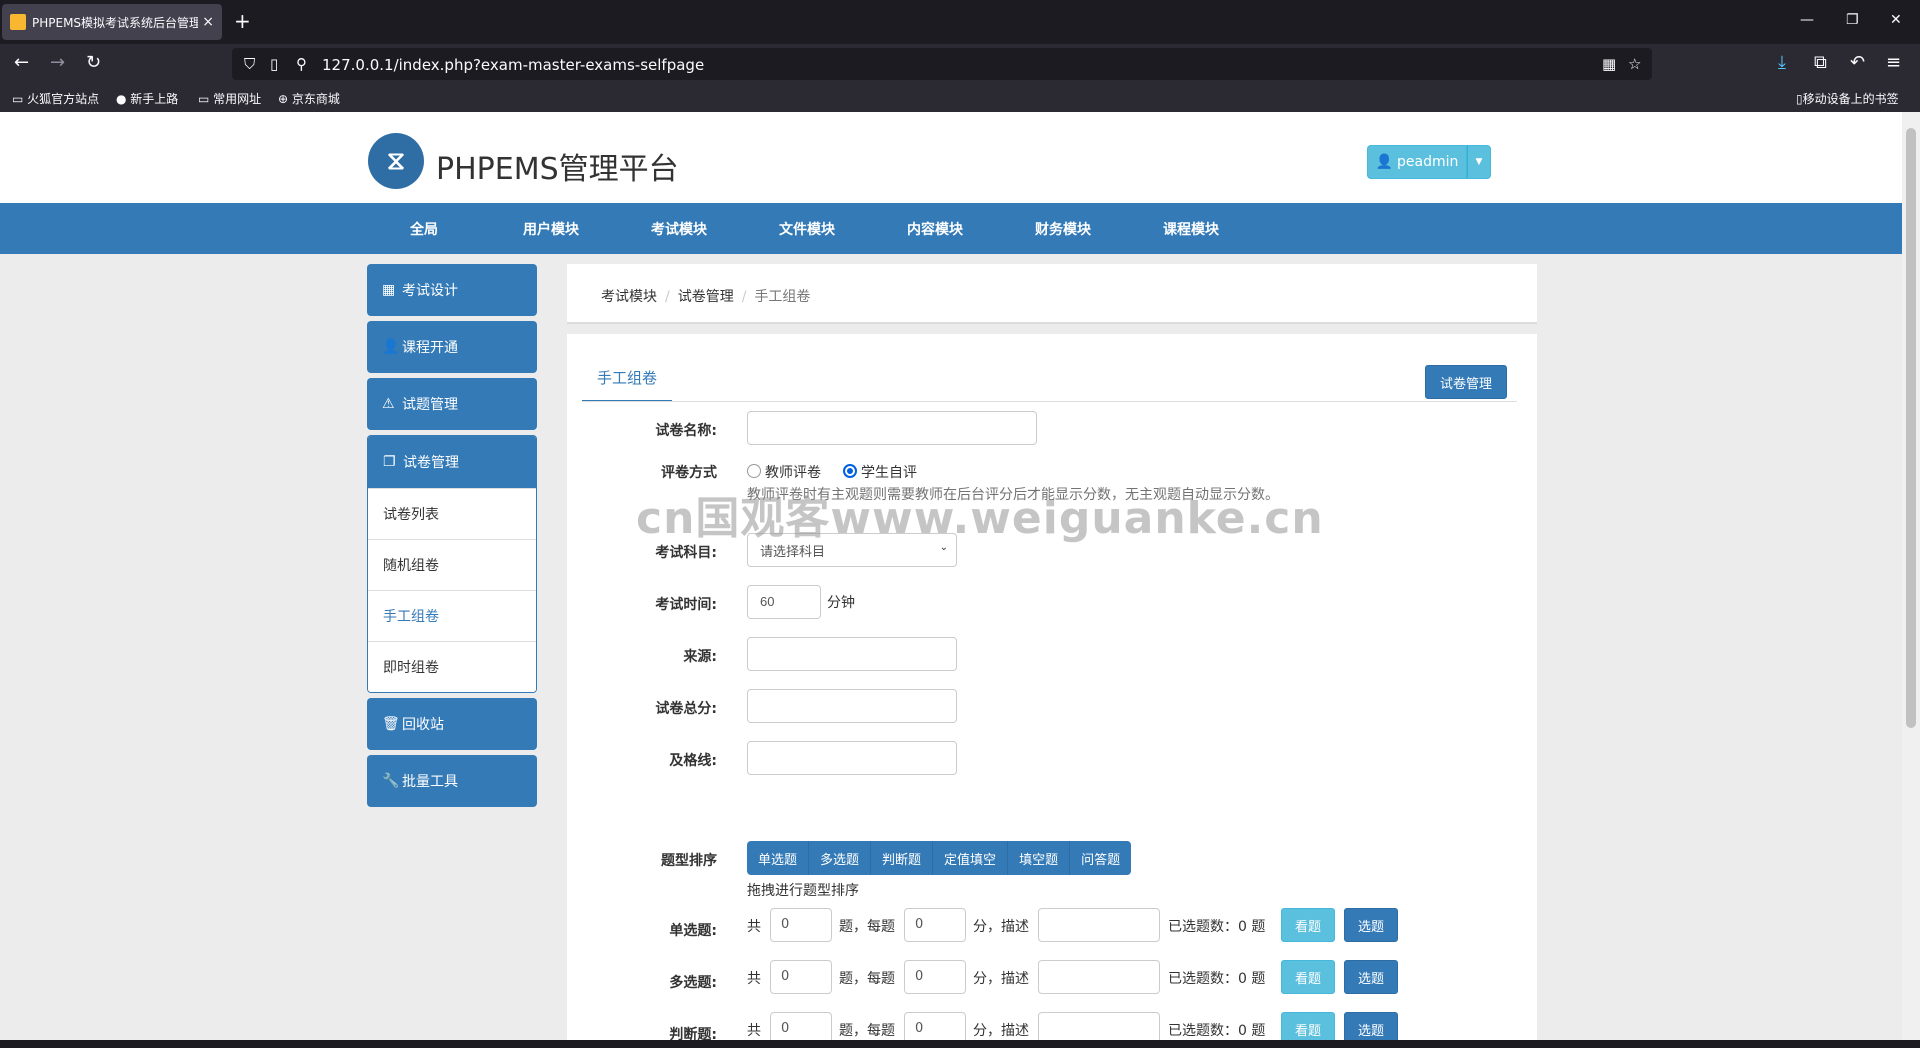  I want to click on sidebar-sub-random: 随机组卷, so click(452, 564).